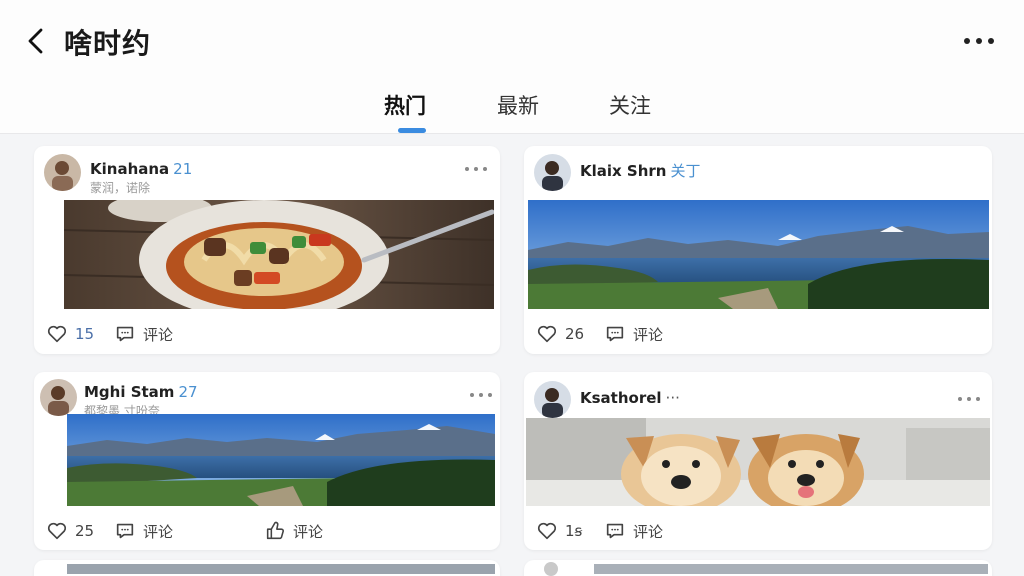  What do you see at coordinates (559, 531) in the screenshot?
I see `like-button: 1ꞩ` at bounding box center [559, 531].